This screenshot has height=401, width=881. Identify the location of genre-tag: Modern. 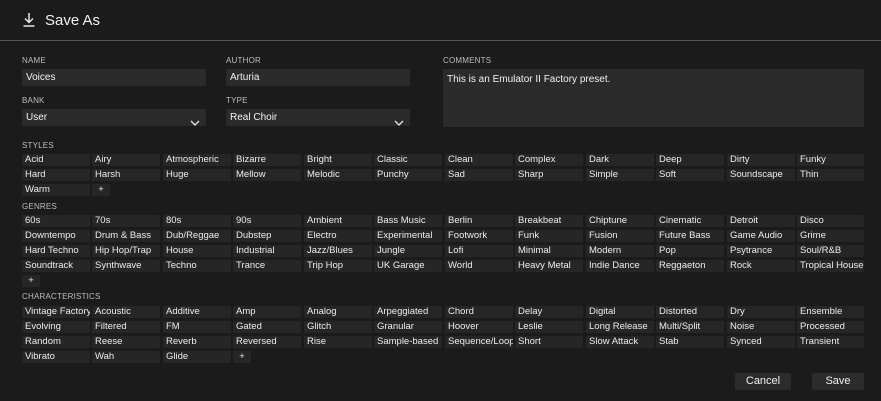
(620, 251).